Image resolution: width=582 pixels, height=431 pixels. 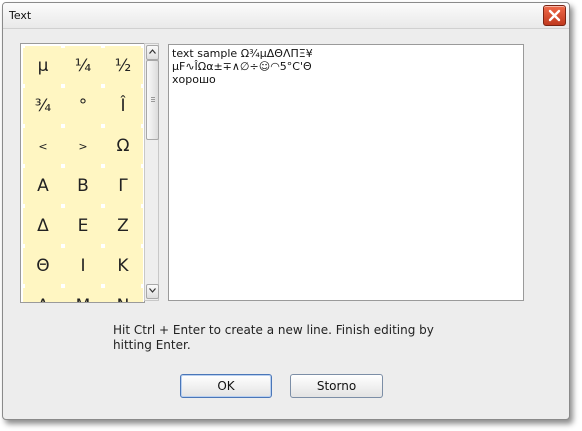 I want to click on character-glyph: Ω, so click(x=123, y=146).